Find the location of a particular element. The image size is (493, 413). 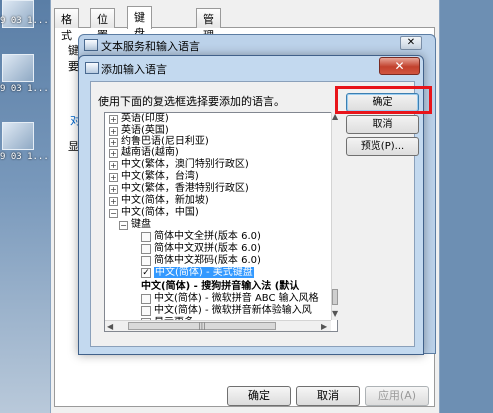

cancel-button: 取消 is located at coordinates (382, 124).